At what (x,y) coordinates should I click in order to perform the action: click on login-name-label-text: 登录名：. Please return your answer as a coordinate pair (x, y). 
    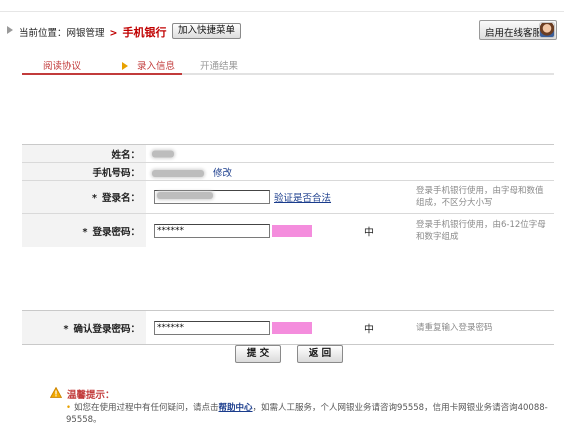
    Looking at the image, I should click on (120, 198).